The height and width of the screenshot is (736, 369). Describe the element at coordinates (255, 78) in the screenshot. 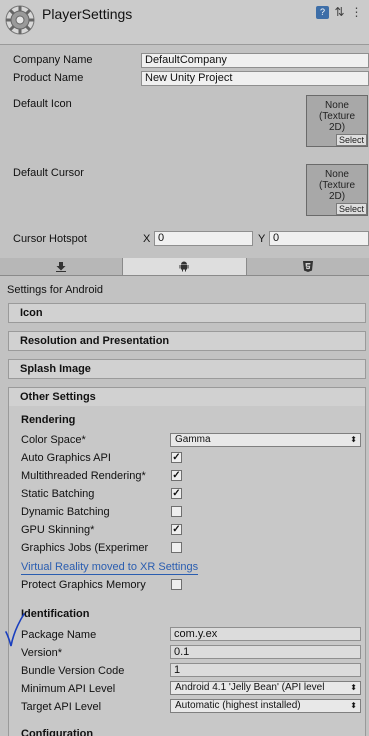

I see `product-name-field: New Unity Project` at that location.